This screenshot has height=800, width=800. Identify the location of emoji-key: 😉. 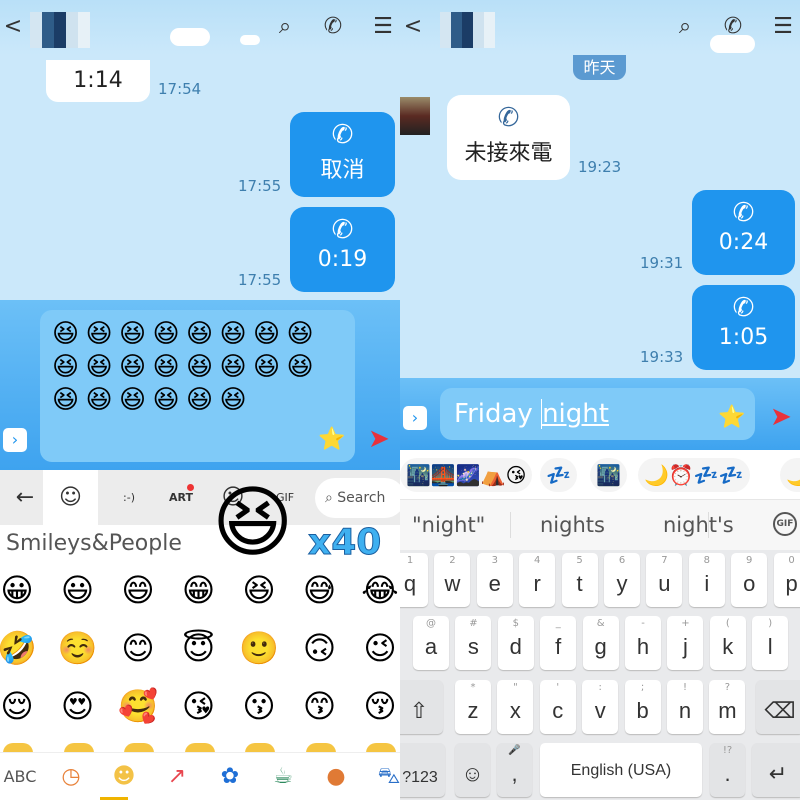
(380, 648).